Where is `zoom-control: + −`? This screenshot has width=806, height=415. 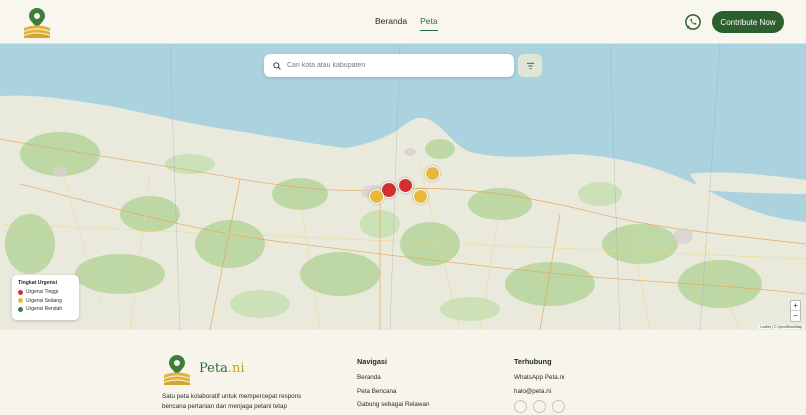
zoom-control: + − is located at coordinates (795, 311).